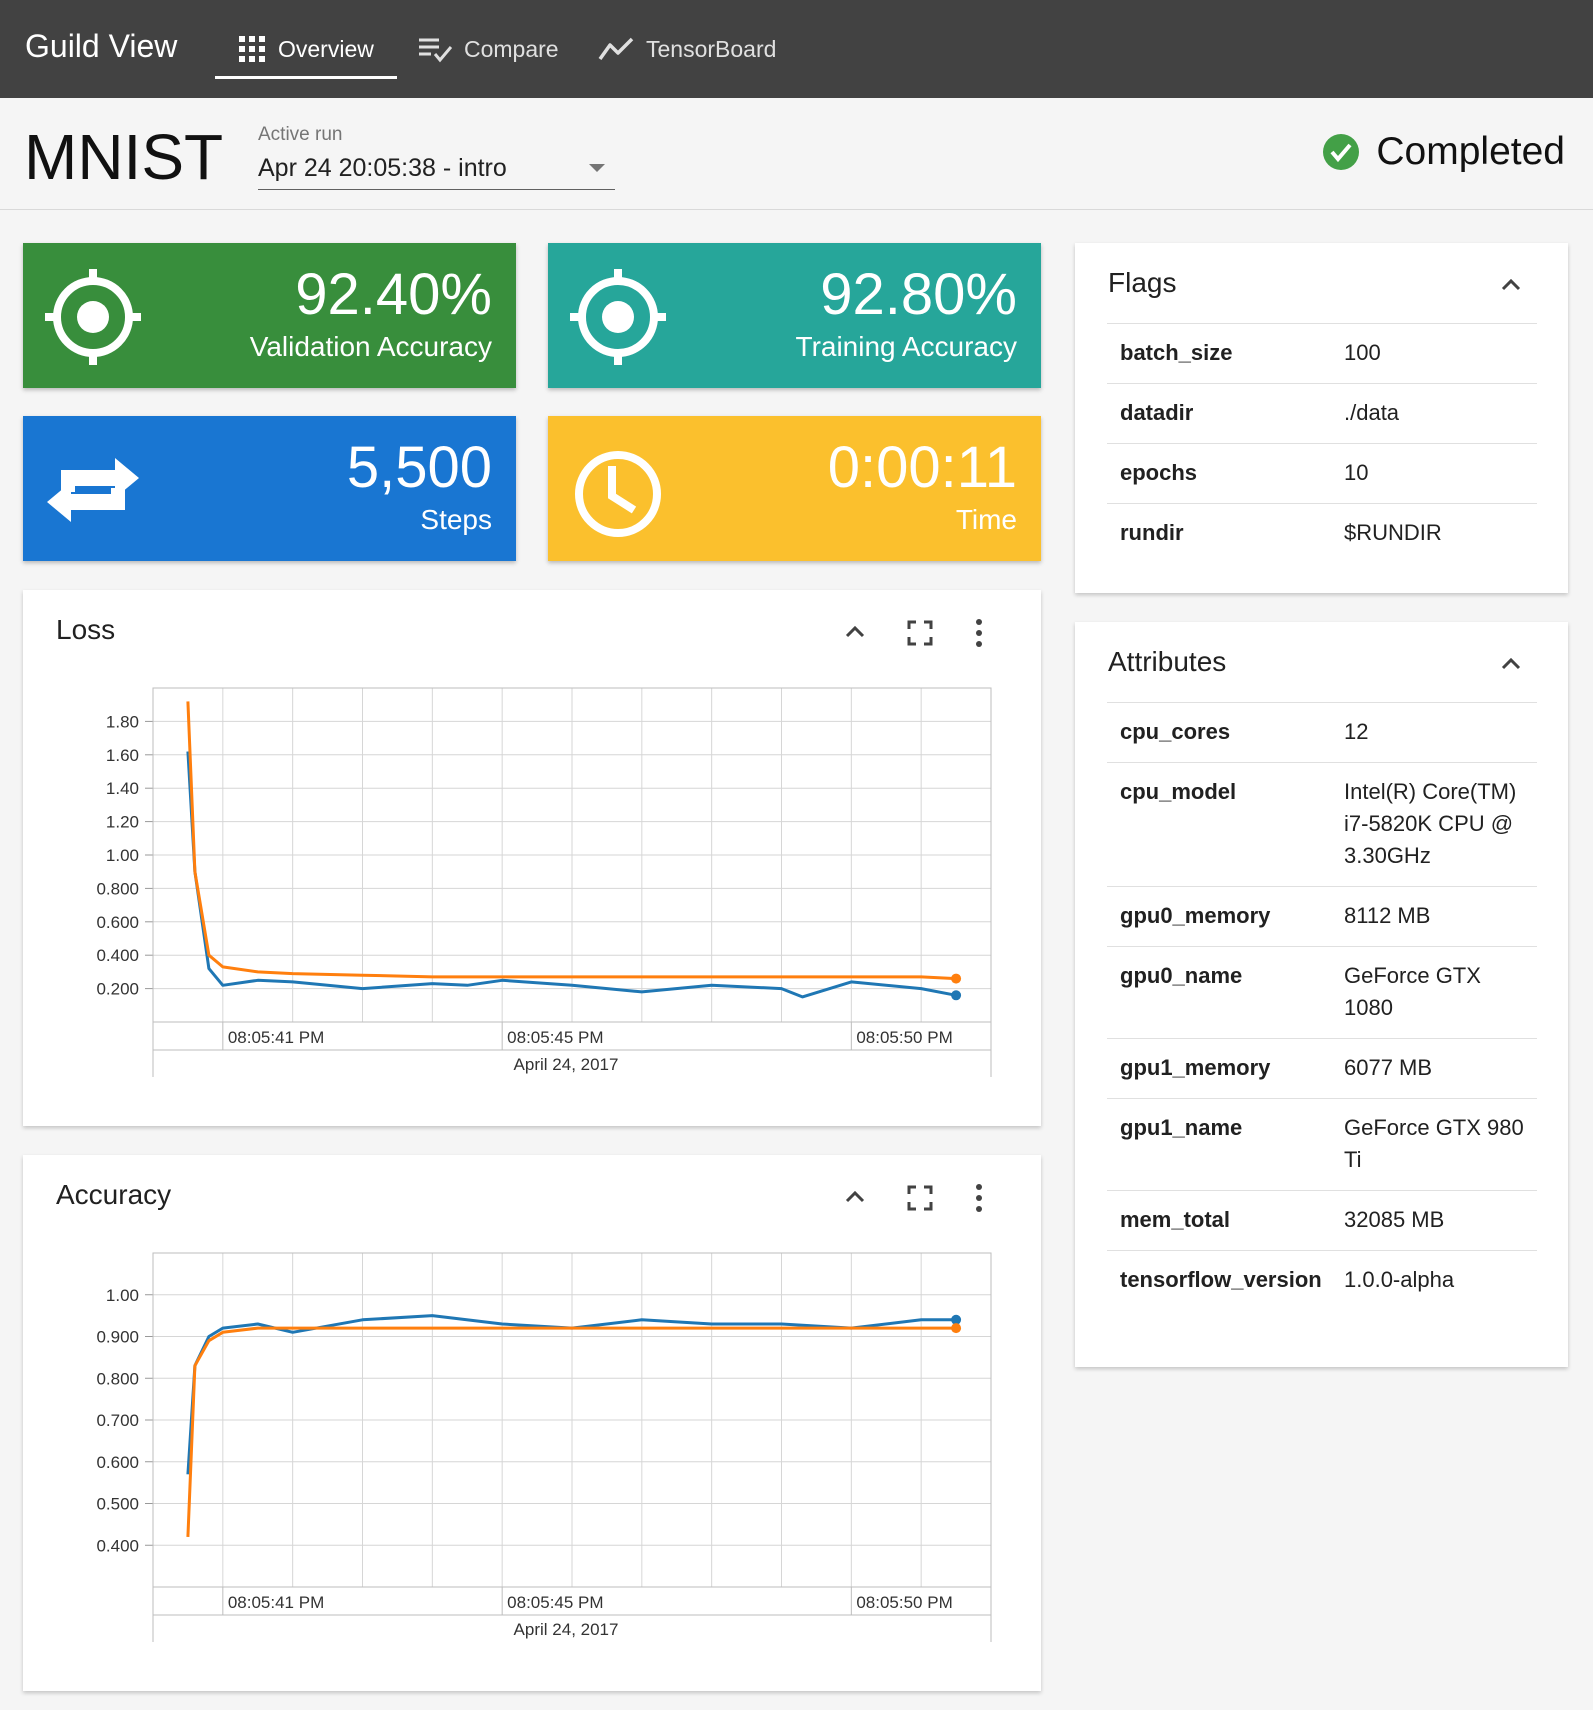 The height and width of the screenshot is (1710, 1593). I want to click on active-run-value: Apr 24 20:05:38 - intro, so click(382, 168).